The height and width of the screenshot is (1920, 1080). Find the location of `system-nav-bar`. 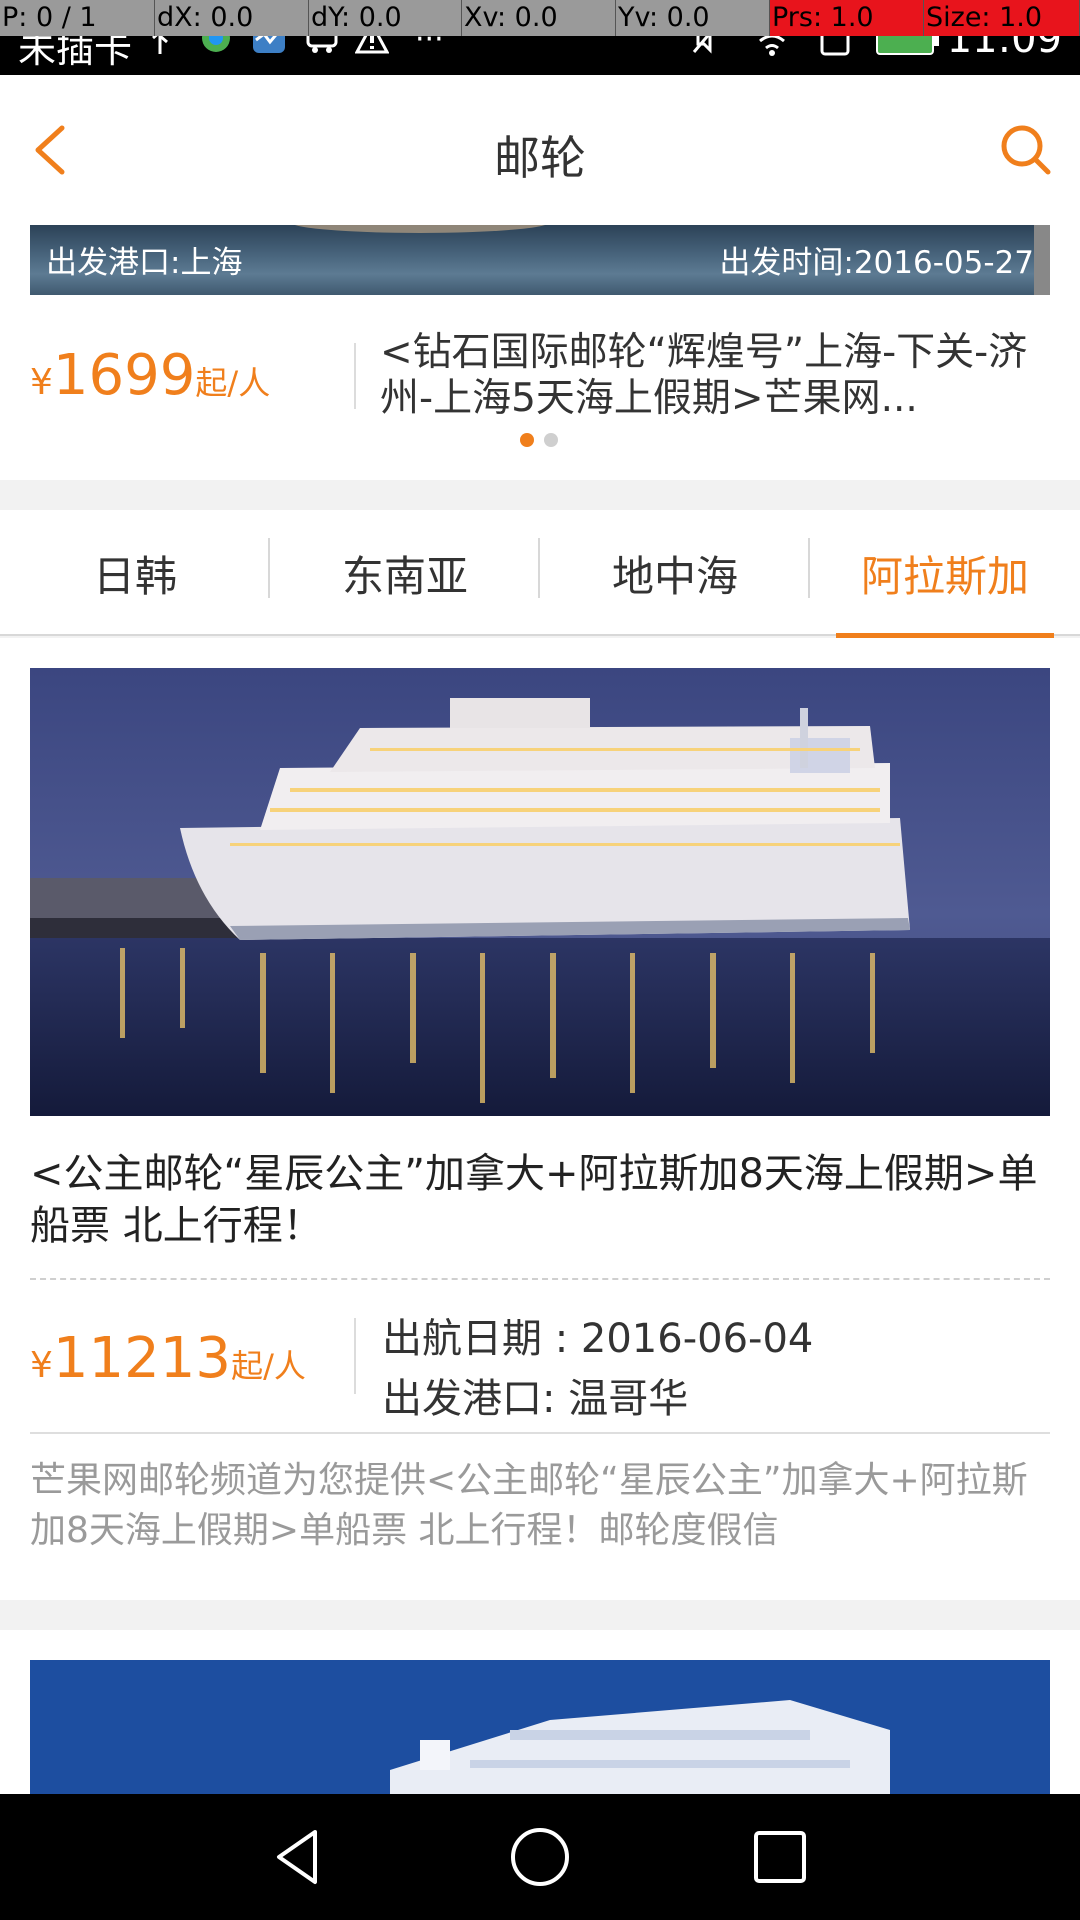

system-nav-bar is located at coordinates (540, 1857).